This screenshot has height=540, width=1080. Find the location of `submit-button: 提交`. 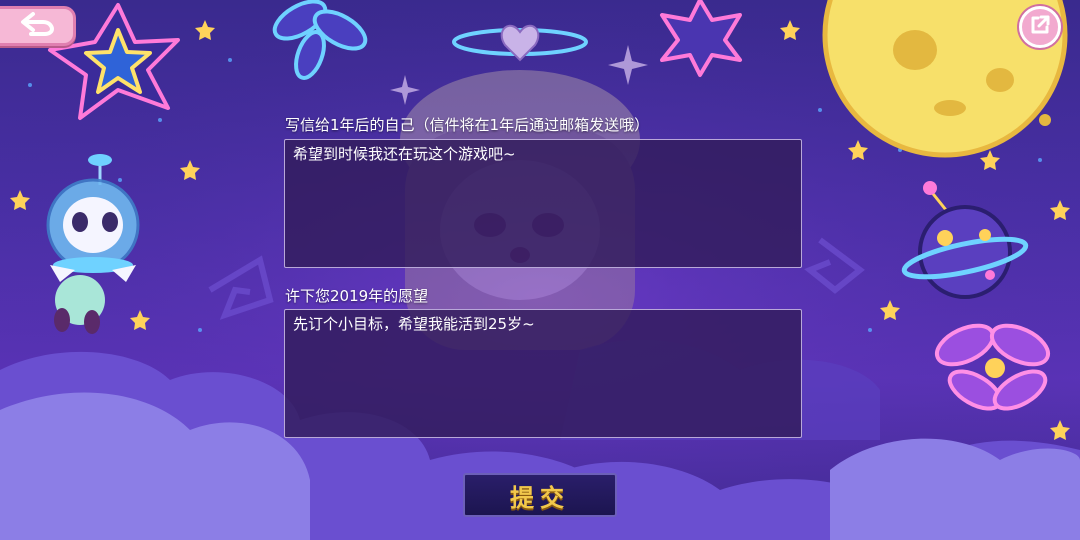

submit-button: 提交 is located at coordinates (540, 495).